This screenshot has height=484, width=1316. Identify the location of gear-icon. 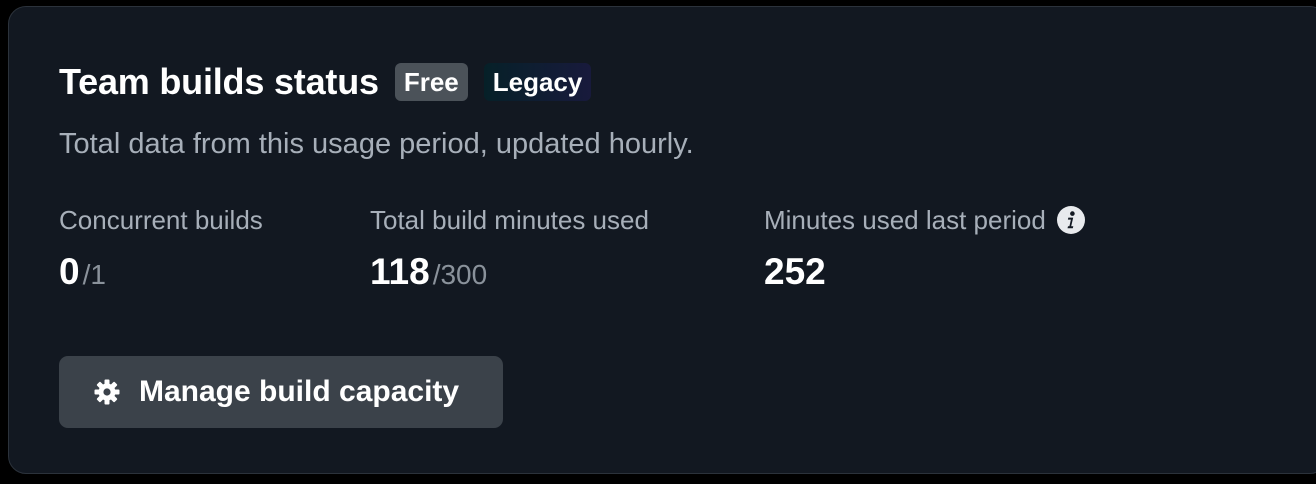
(107, 392).